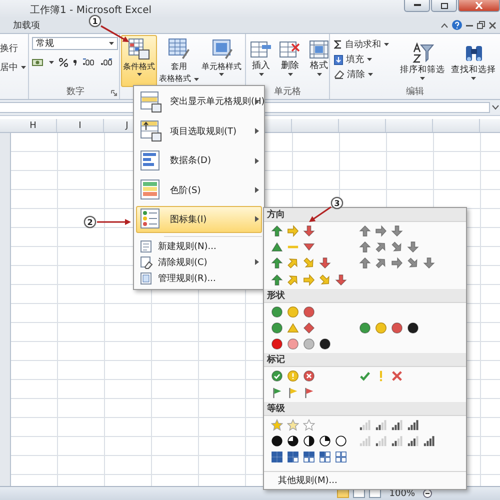 The height and width of the screenshot is (500, 500). Describe the element at coordinates (287, 92) in the screenshot. I see `group-label: 单元格` at that location.